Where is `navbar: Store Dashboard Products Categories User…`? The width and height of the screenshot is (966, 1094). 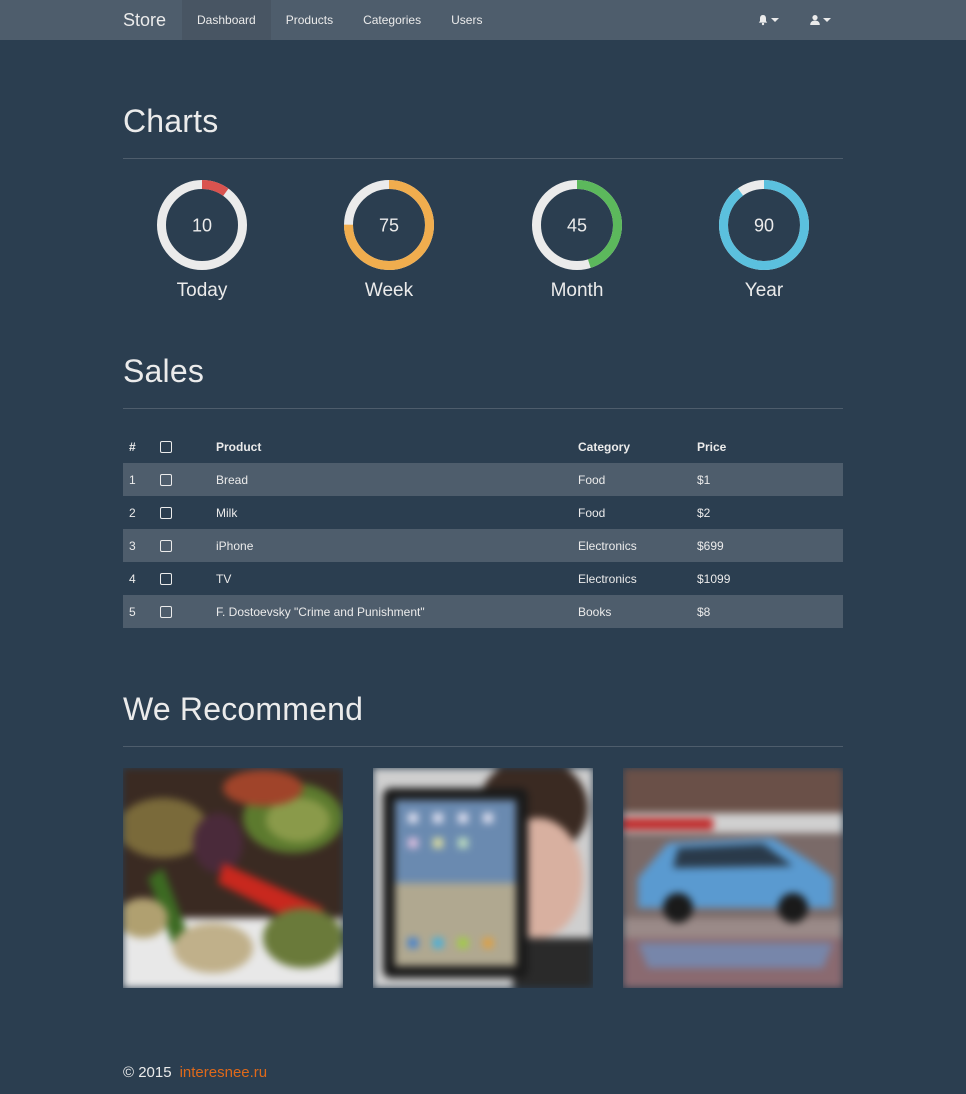
navbar: Store Dashboard Products Categories User… is located at coordinates (483, 20).